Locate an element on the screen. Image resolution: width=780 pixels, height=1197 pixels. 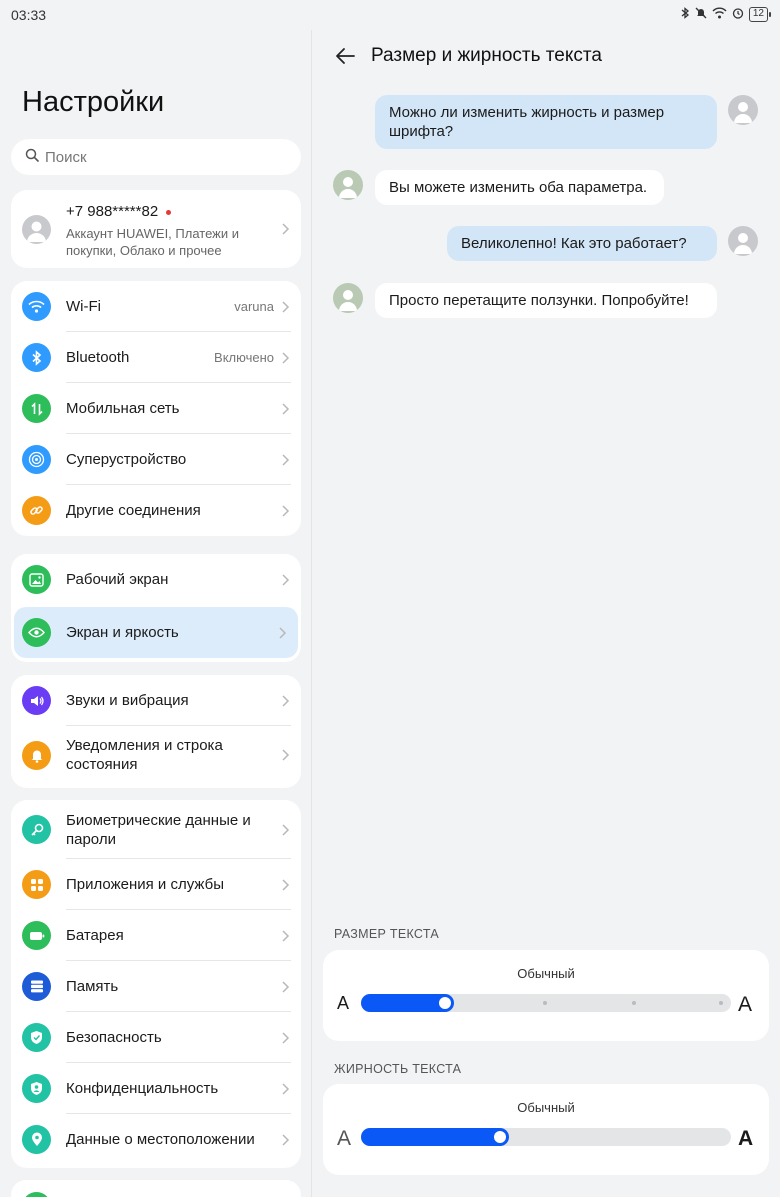
bold-a-label: A is located at coordinates (746, 1138).